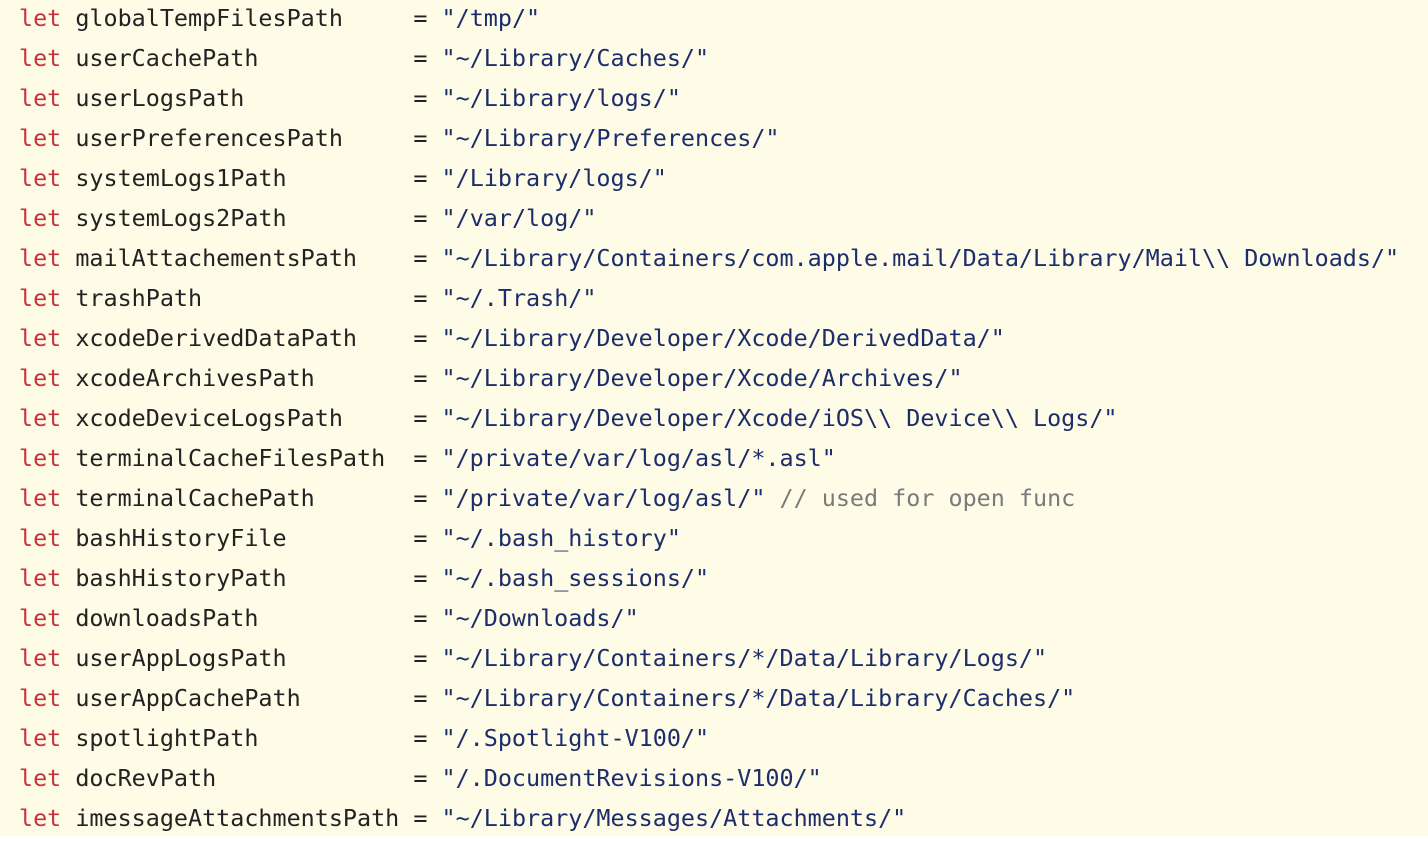  I want to click on constant-name: spotlightPath, so click(167, 738).